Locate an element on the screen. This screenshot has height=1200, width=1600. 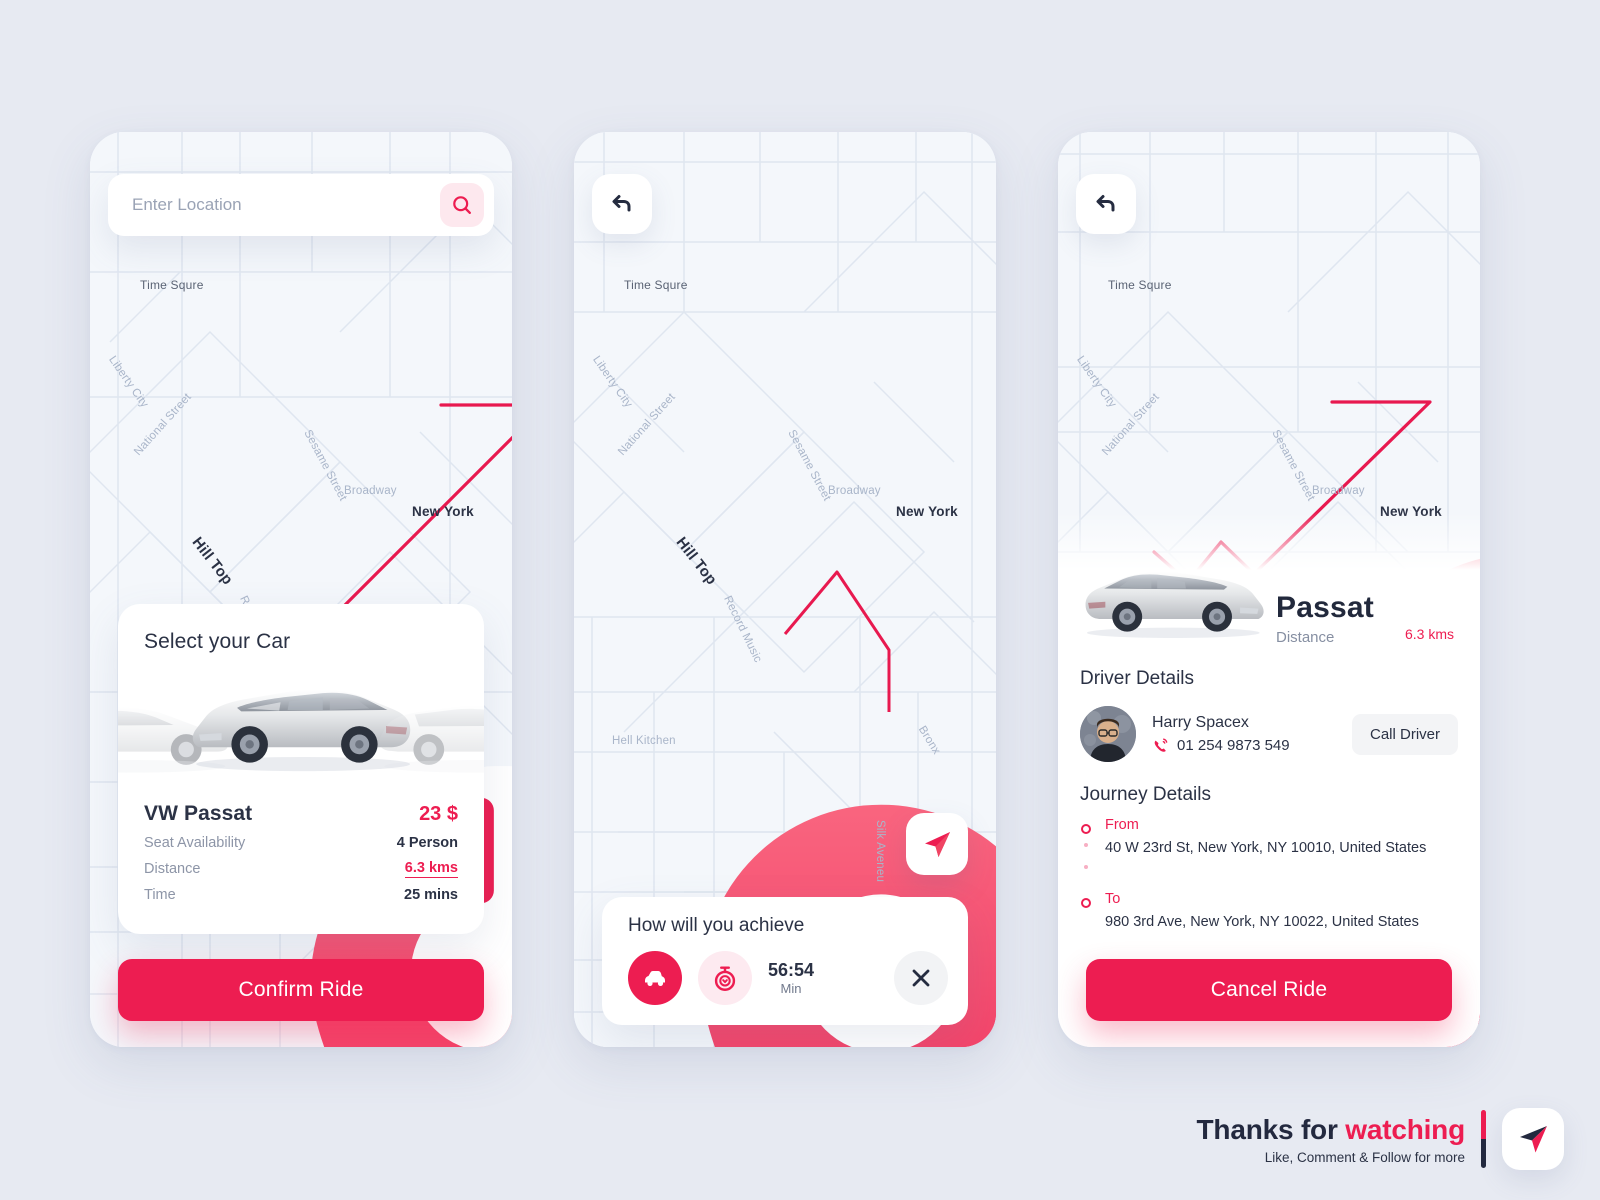
footer-subtext: Like, Comment & Follow for more is located at coordinates (1364, 1157).